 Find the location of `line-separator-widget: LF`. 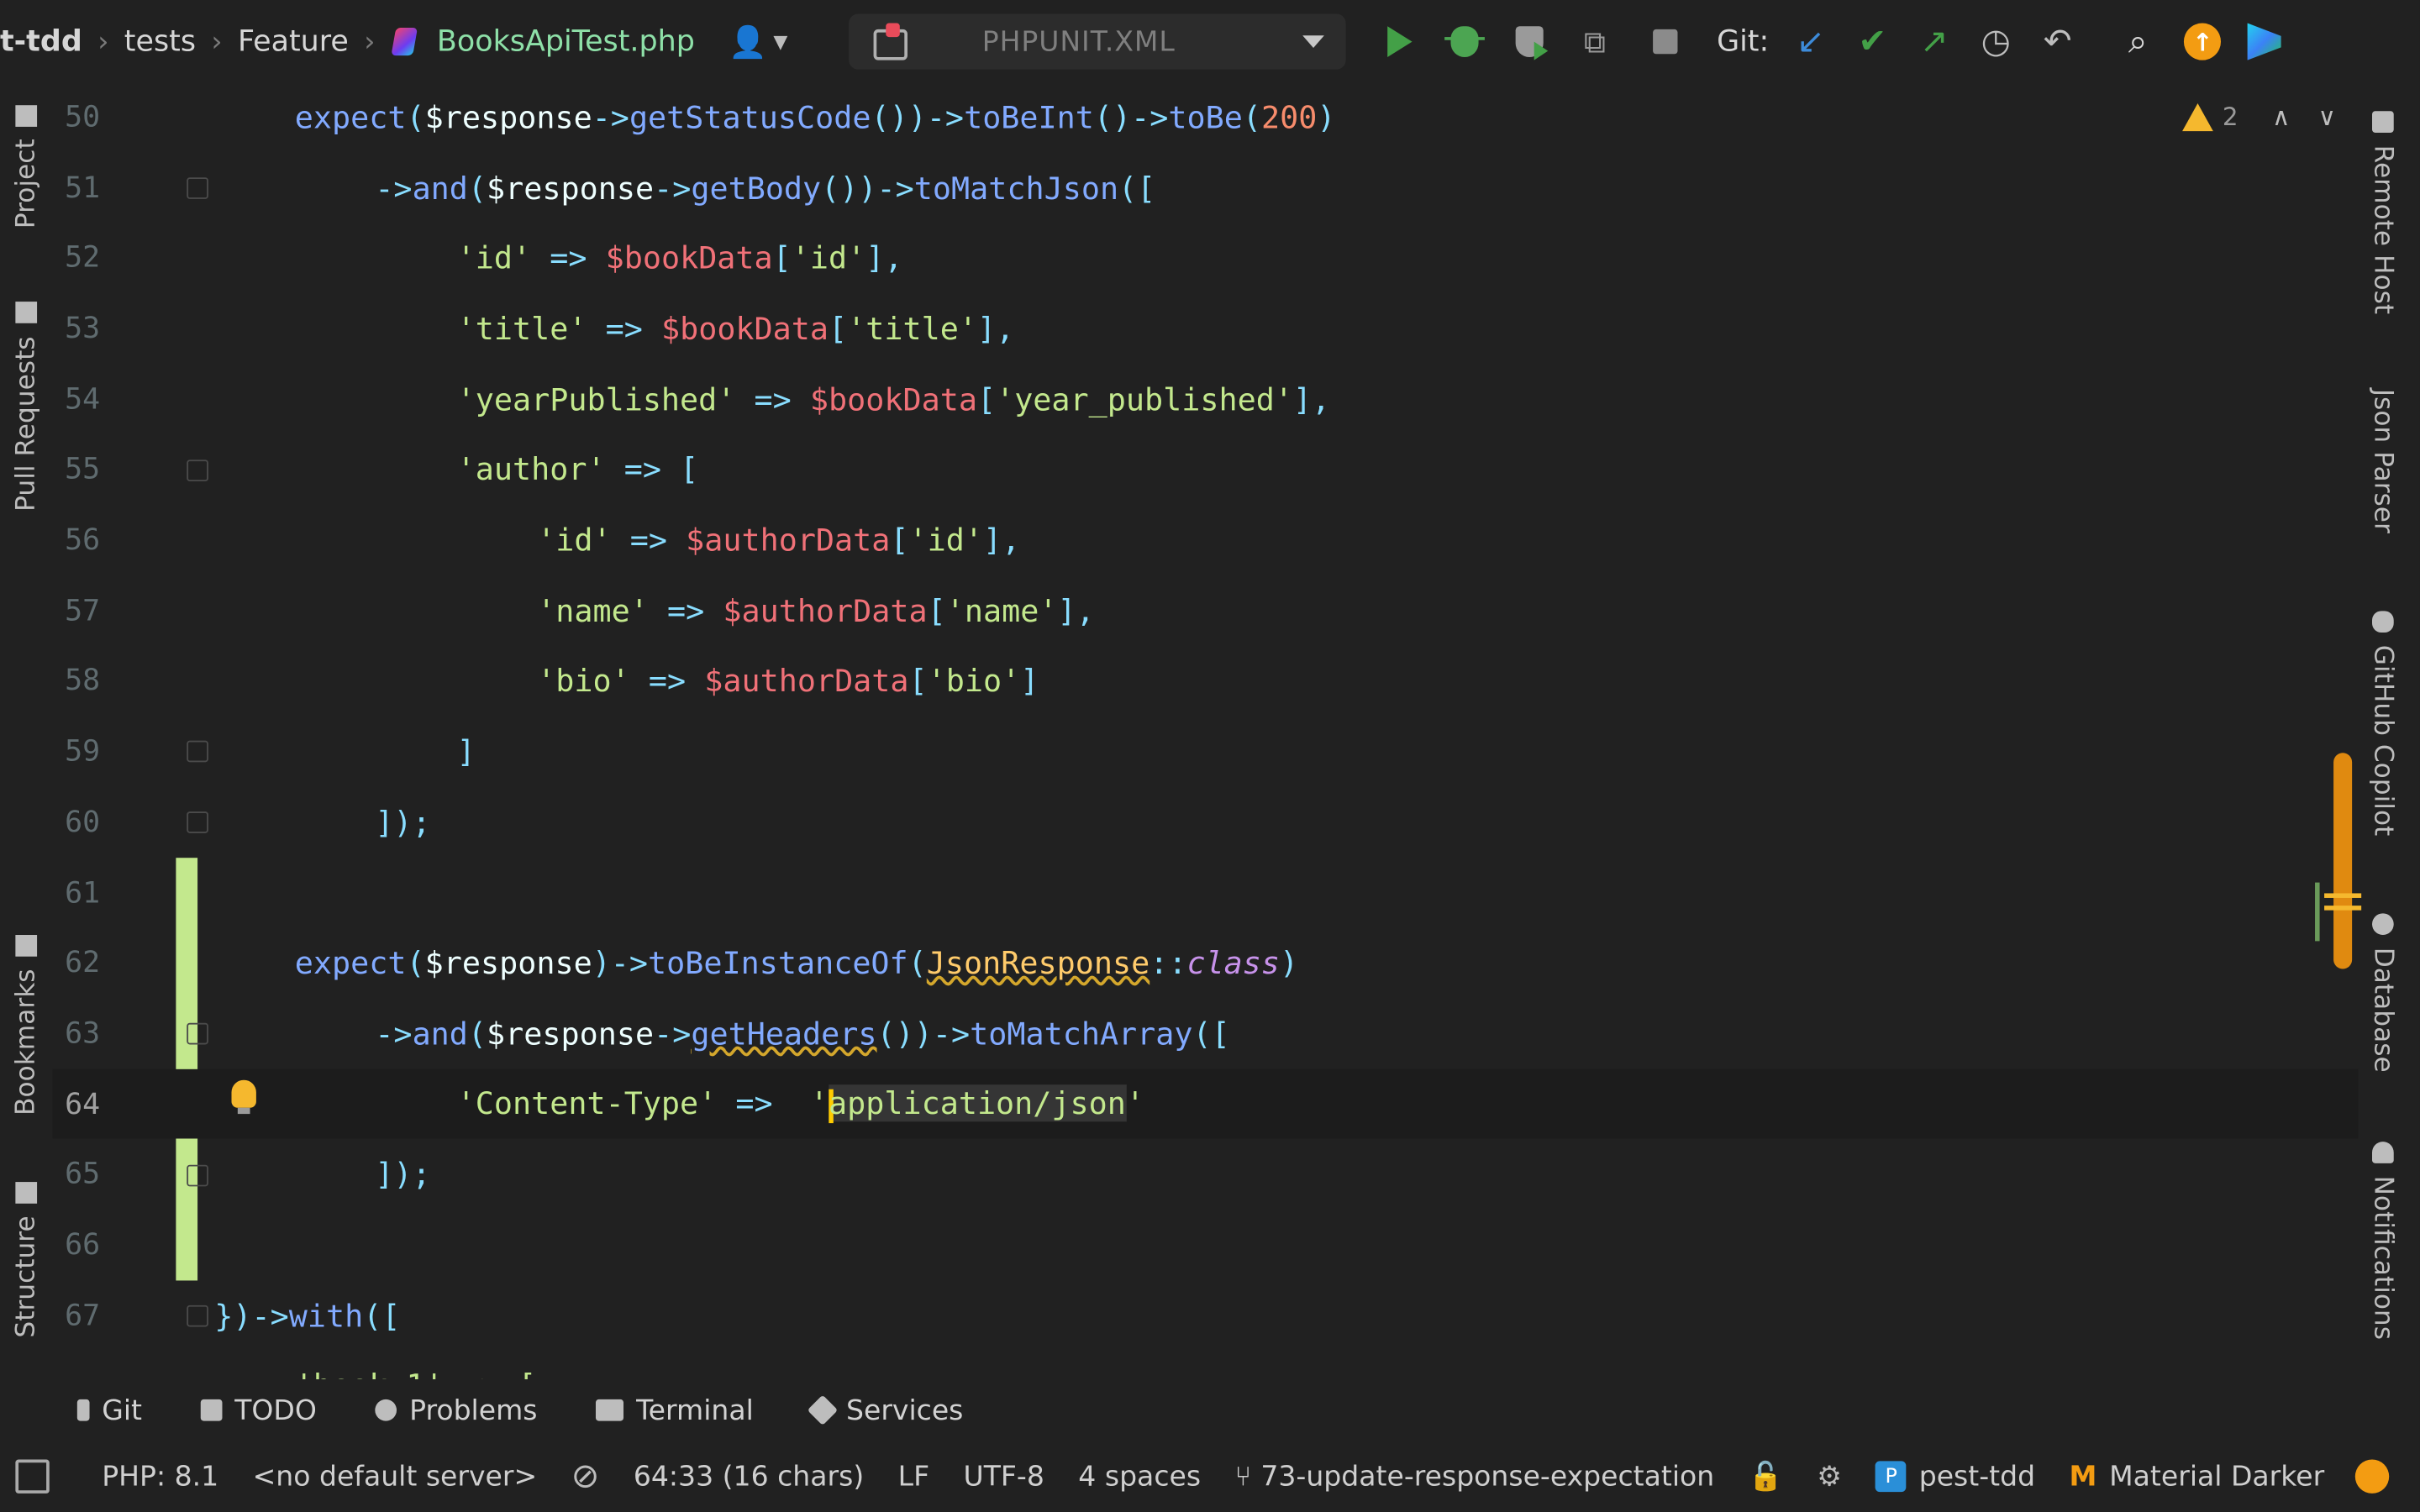

line-separator-widget: LF is located at coordinates (913, 1476).